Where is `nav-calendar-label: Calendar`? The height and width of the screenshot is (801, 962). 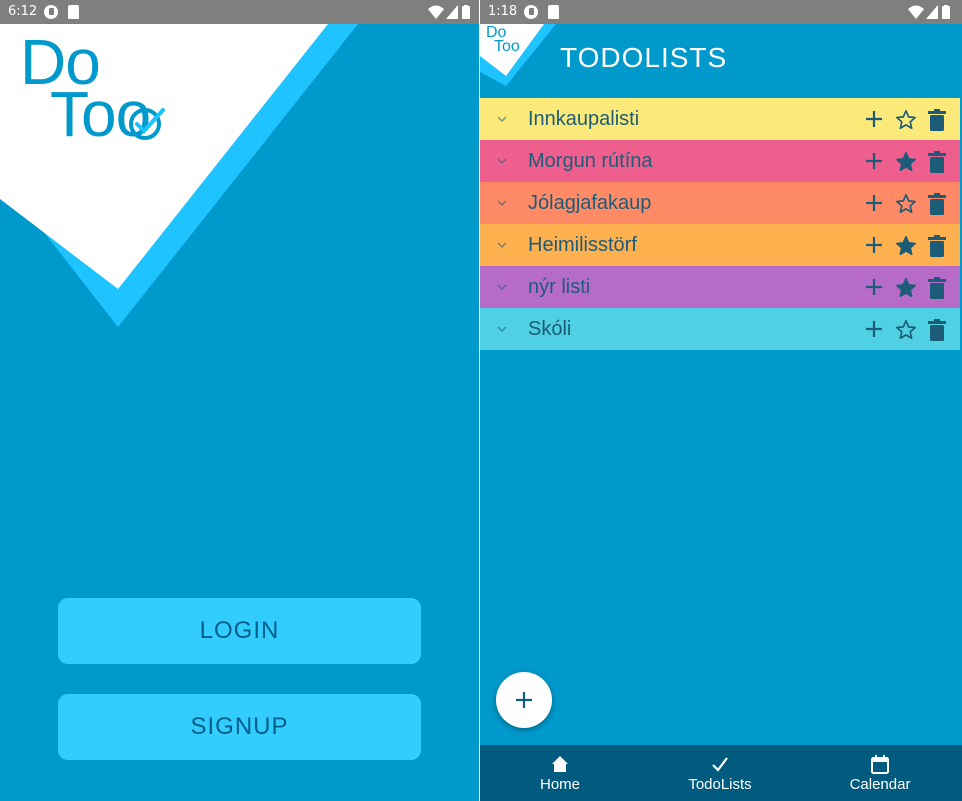
nav-calendar-label: Calendar is located at coordinates (880, 784).